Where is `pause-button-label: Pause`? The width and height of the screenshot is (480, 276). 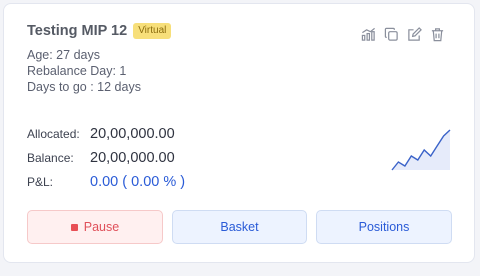 pause-button-label: Pause is located at coordinates (101, 227).